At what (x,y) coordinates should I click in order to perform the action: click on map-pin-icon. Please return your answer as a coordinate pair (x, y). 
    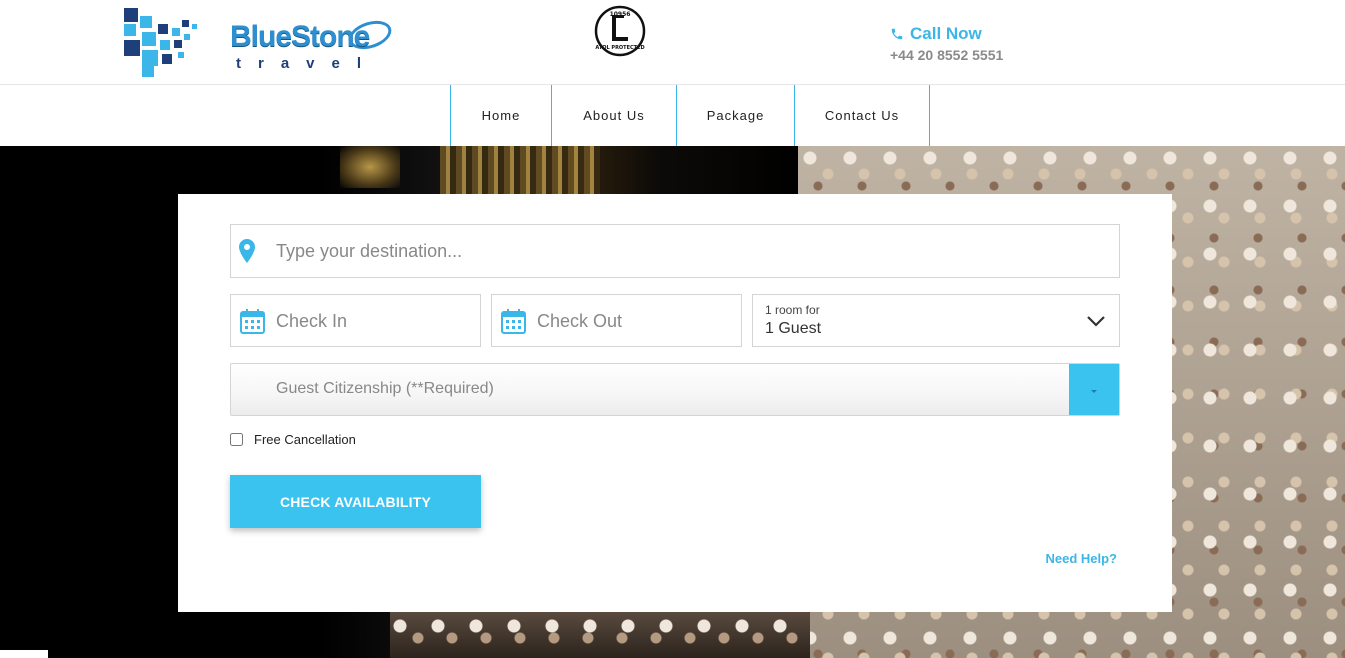
    Looking at the image, I should click on (247, 251).